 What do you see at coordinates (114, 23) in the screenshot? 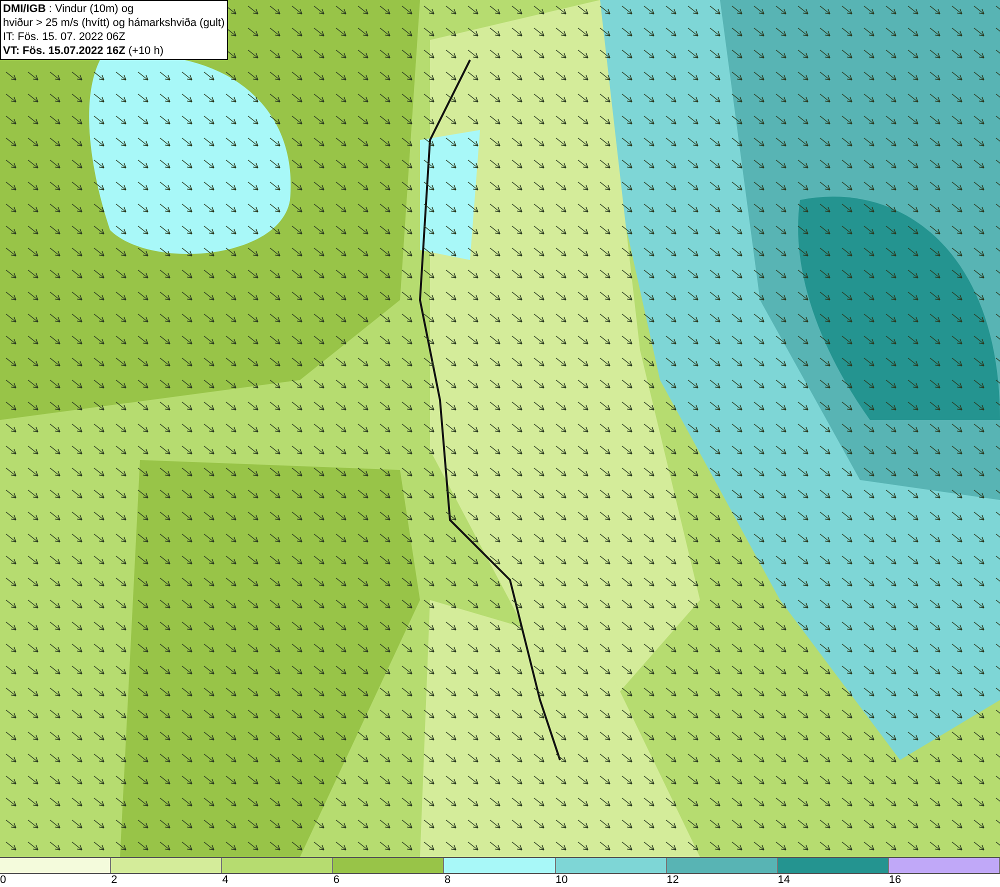
I see `caption-line: hviður > 25 m/s (hvítt) og hámarkshviða (gult)` at bounding box center [114, 23].